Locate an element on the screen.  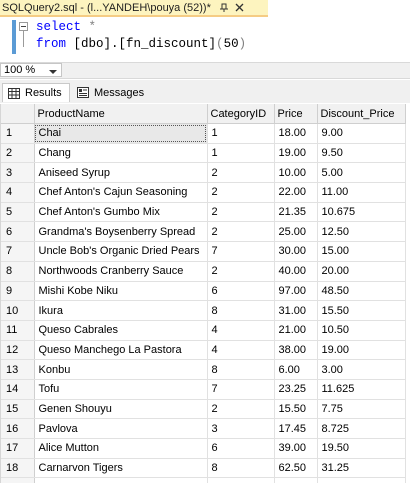
cell-price: 21.00 is located at coordinates (296, 330).